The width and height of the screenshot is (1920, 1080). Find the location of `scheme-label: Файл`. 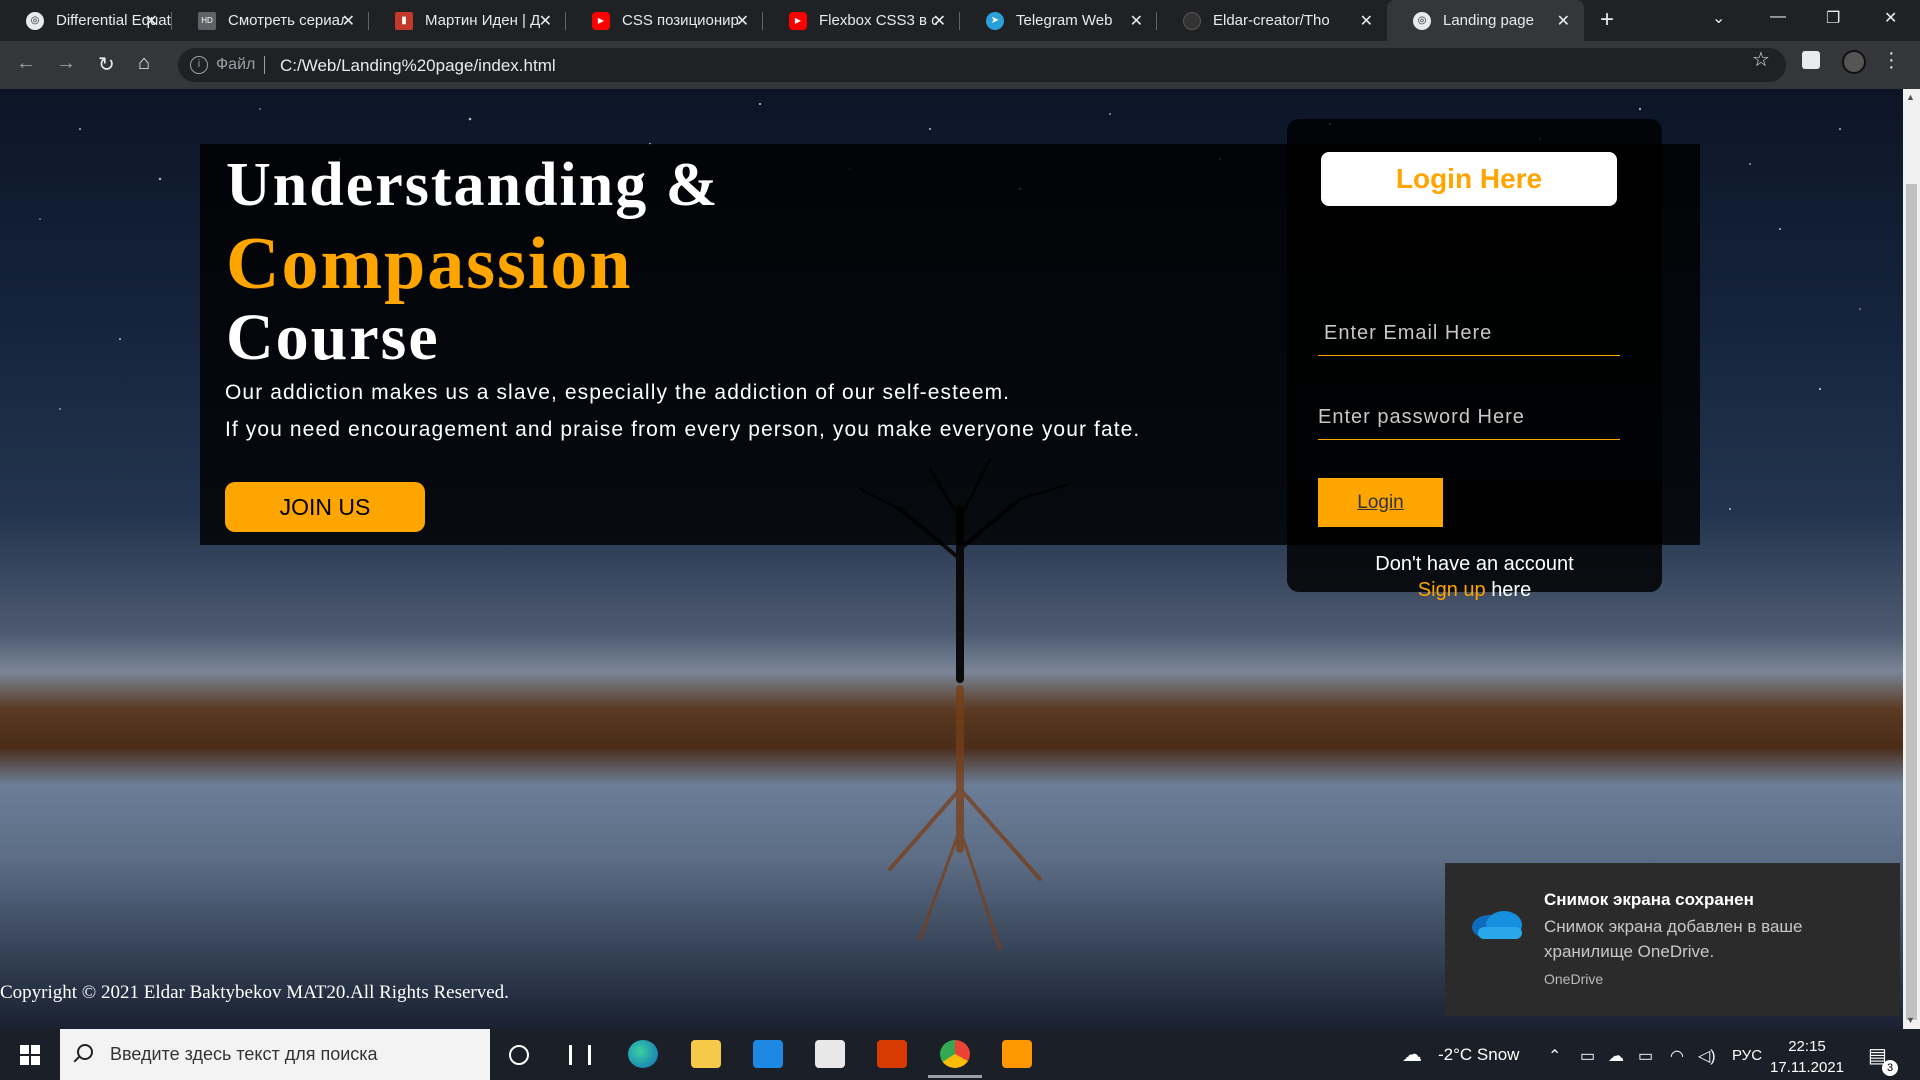

scheme-label: Файл is located at coordinates (236, 64).